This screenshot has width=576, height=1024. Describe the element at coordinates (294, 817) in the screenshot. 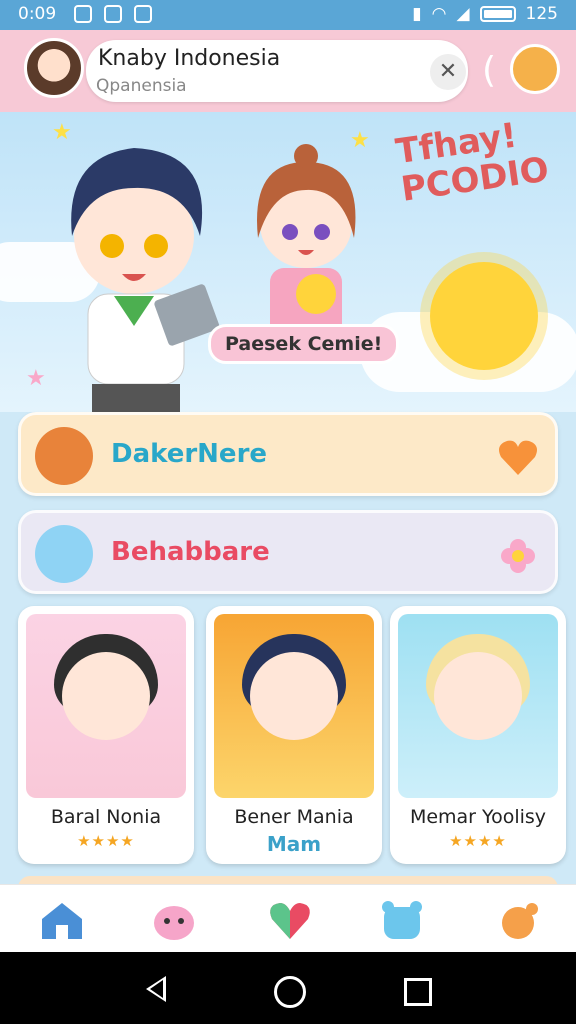

I see `character-name: Bener Mania` at that location.